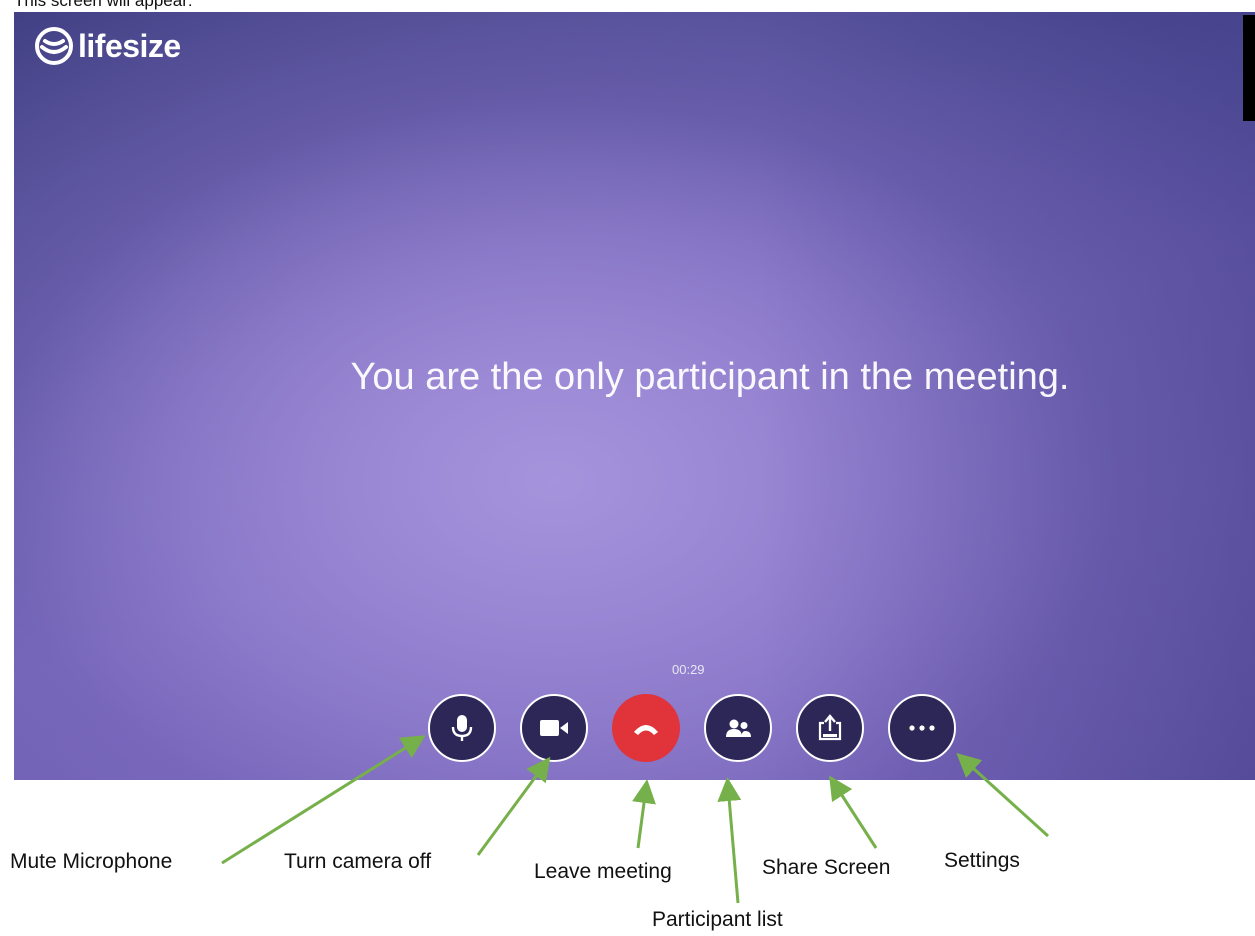  Describe the element at coordinates (688, 669) in the screenshot. I see `call-timer: 00:29` at that location.